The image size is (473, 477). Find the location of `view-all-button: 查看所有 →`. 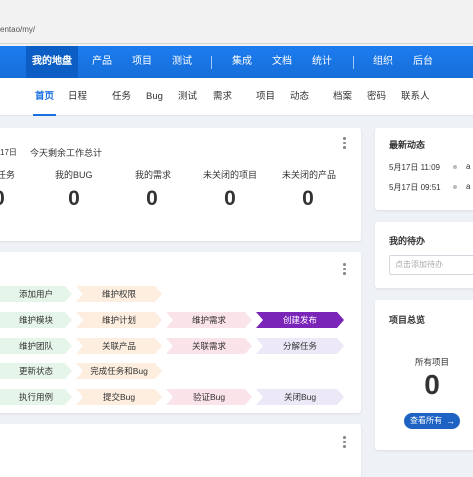

view-all-button: 查看所有 → is located at coordinates (432, 421).